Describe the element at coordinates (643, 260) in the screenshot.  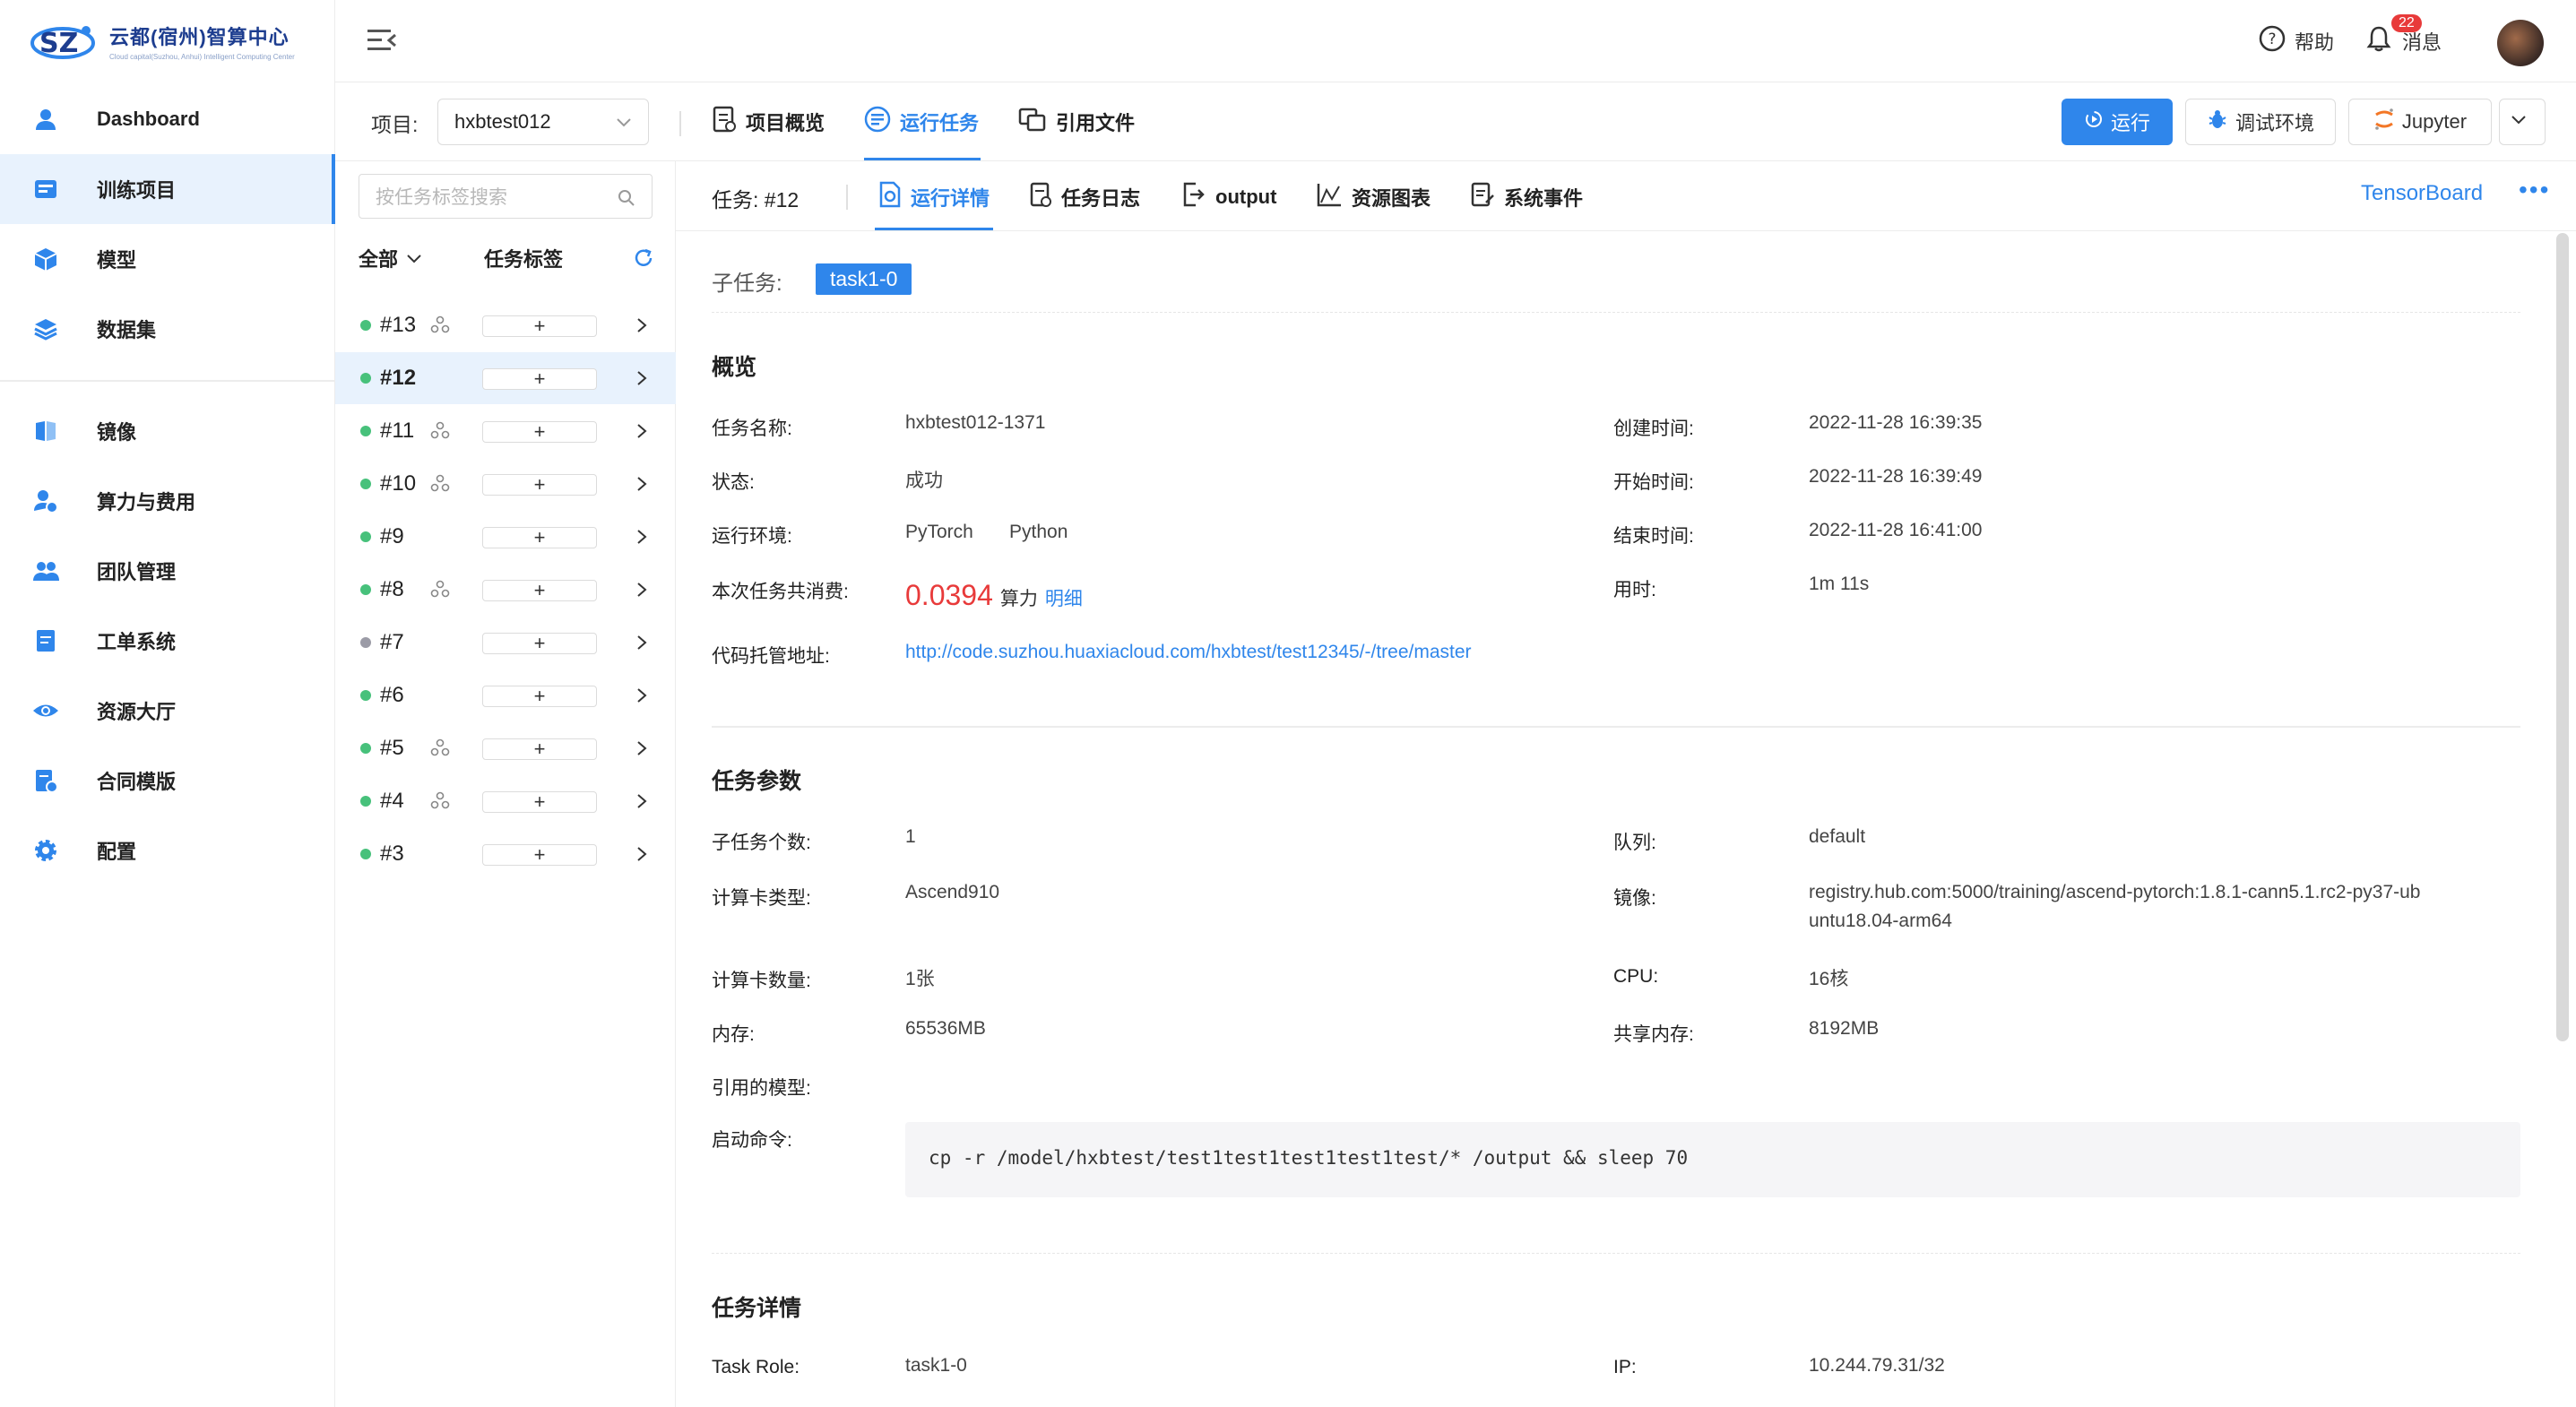
I see `refresh-icon` at that location.